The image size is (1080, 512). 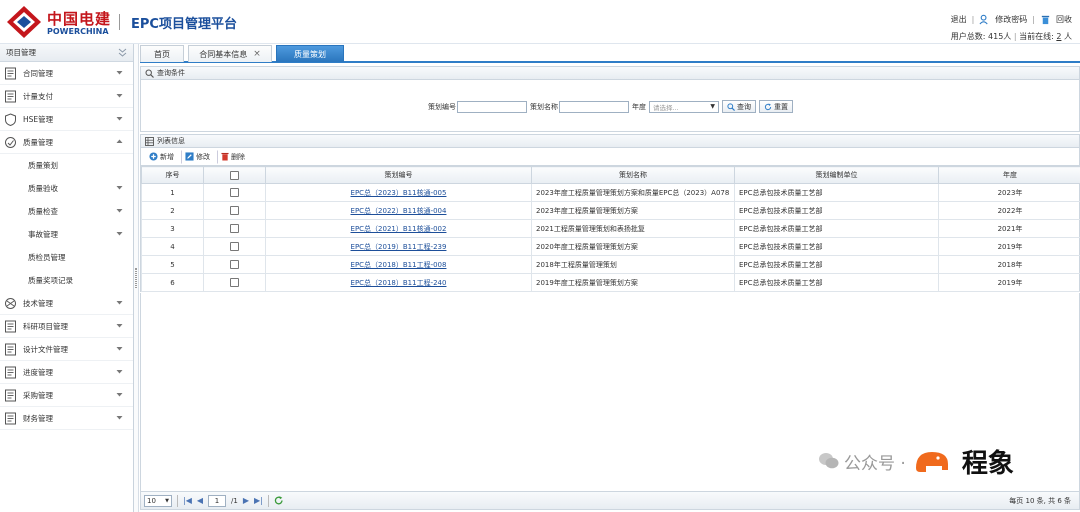 I want to click on edit-button: 修改, so click(x=197, y=156).